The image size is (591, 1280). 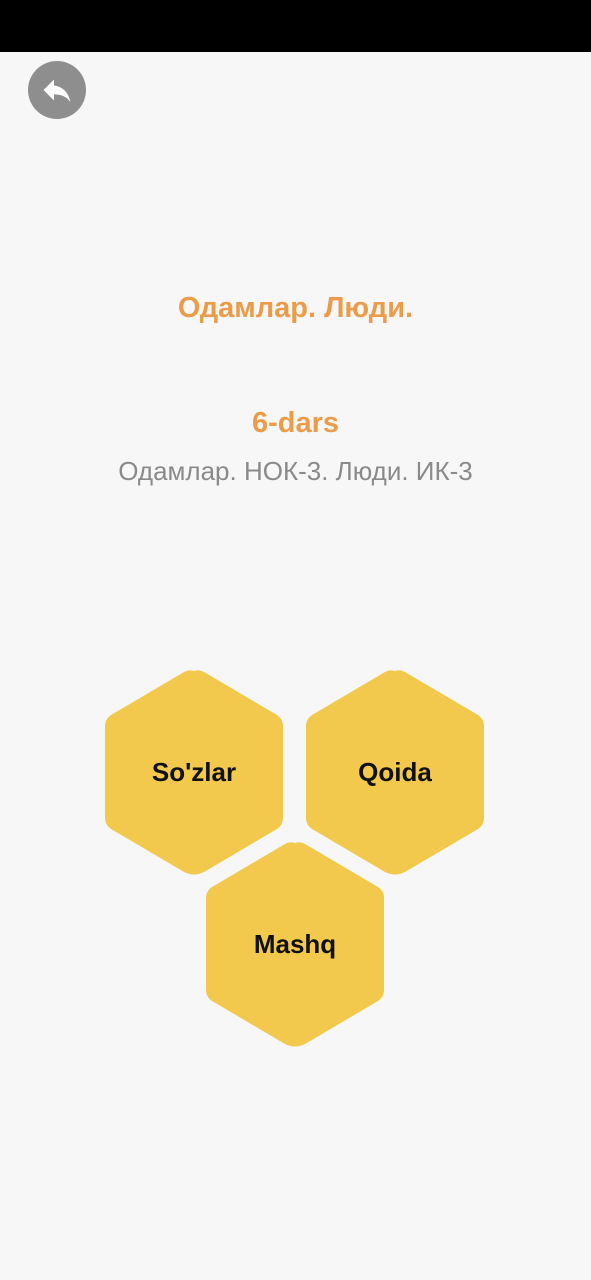 What do you see at coordinates (295, 26) in the screenshot?
I see `status-bar` at bounding box center [295, 26].